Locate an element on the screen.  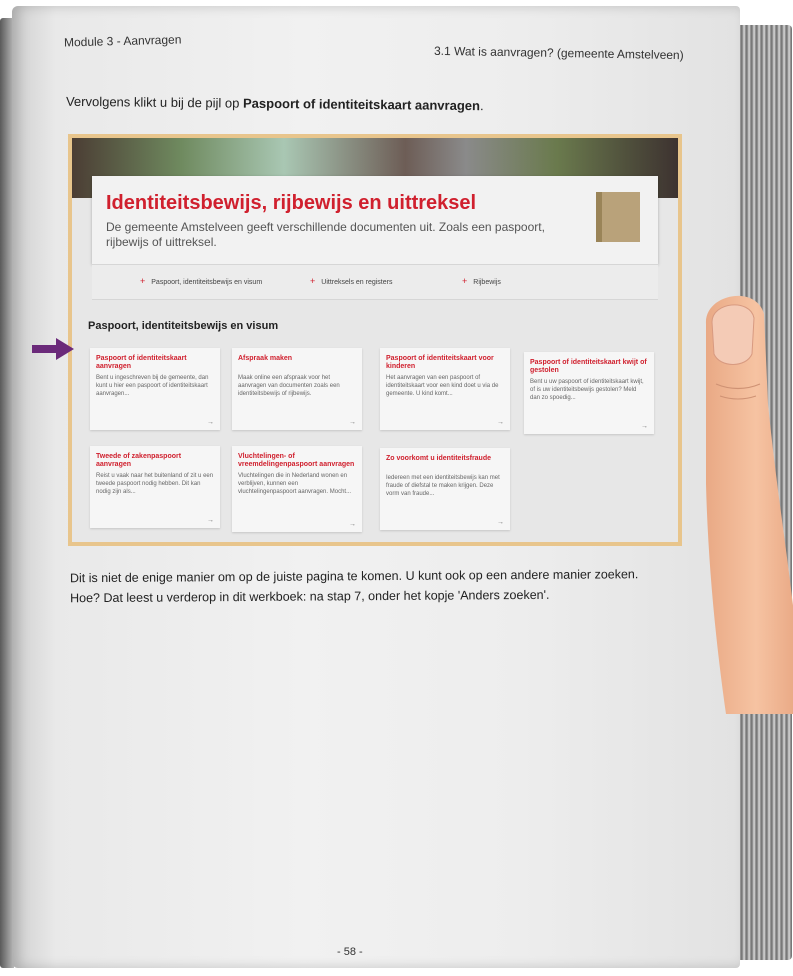
category-link-label: Paspoort, identiteitsbewijs en visum is located at coordinates (207, 282).